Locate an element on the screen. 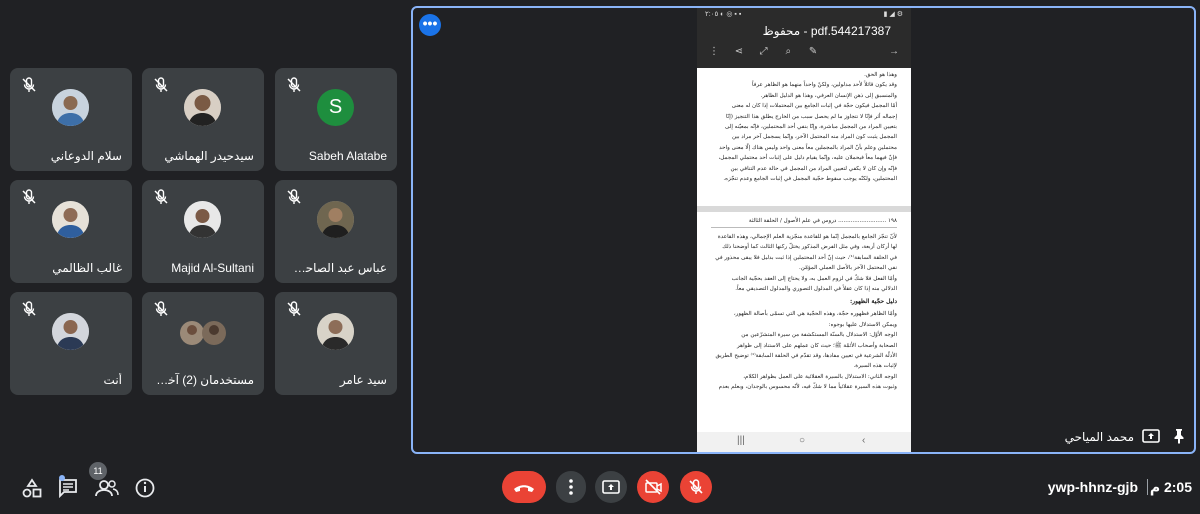 The width and height of the screenshot is (1200, 514). activities-icon is located at coordinates (32, 488).